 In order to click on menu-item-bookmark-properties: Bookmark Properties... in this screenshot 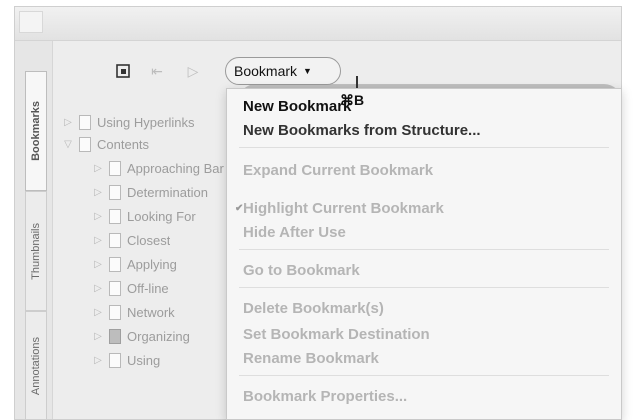, I will do `click(325, 396)`.